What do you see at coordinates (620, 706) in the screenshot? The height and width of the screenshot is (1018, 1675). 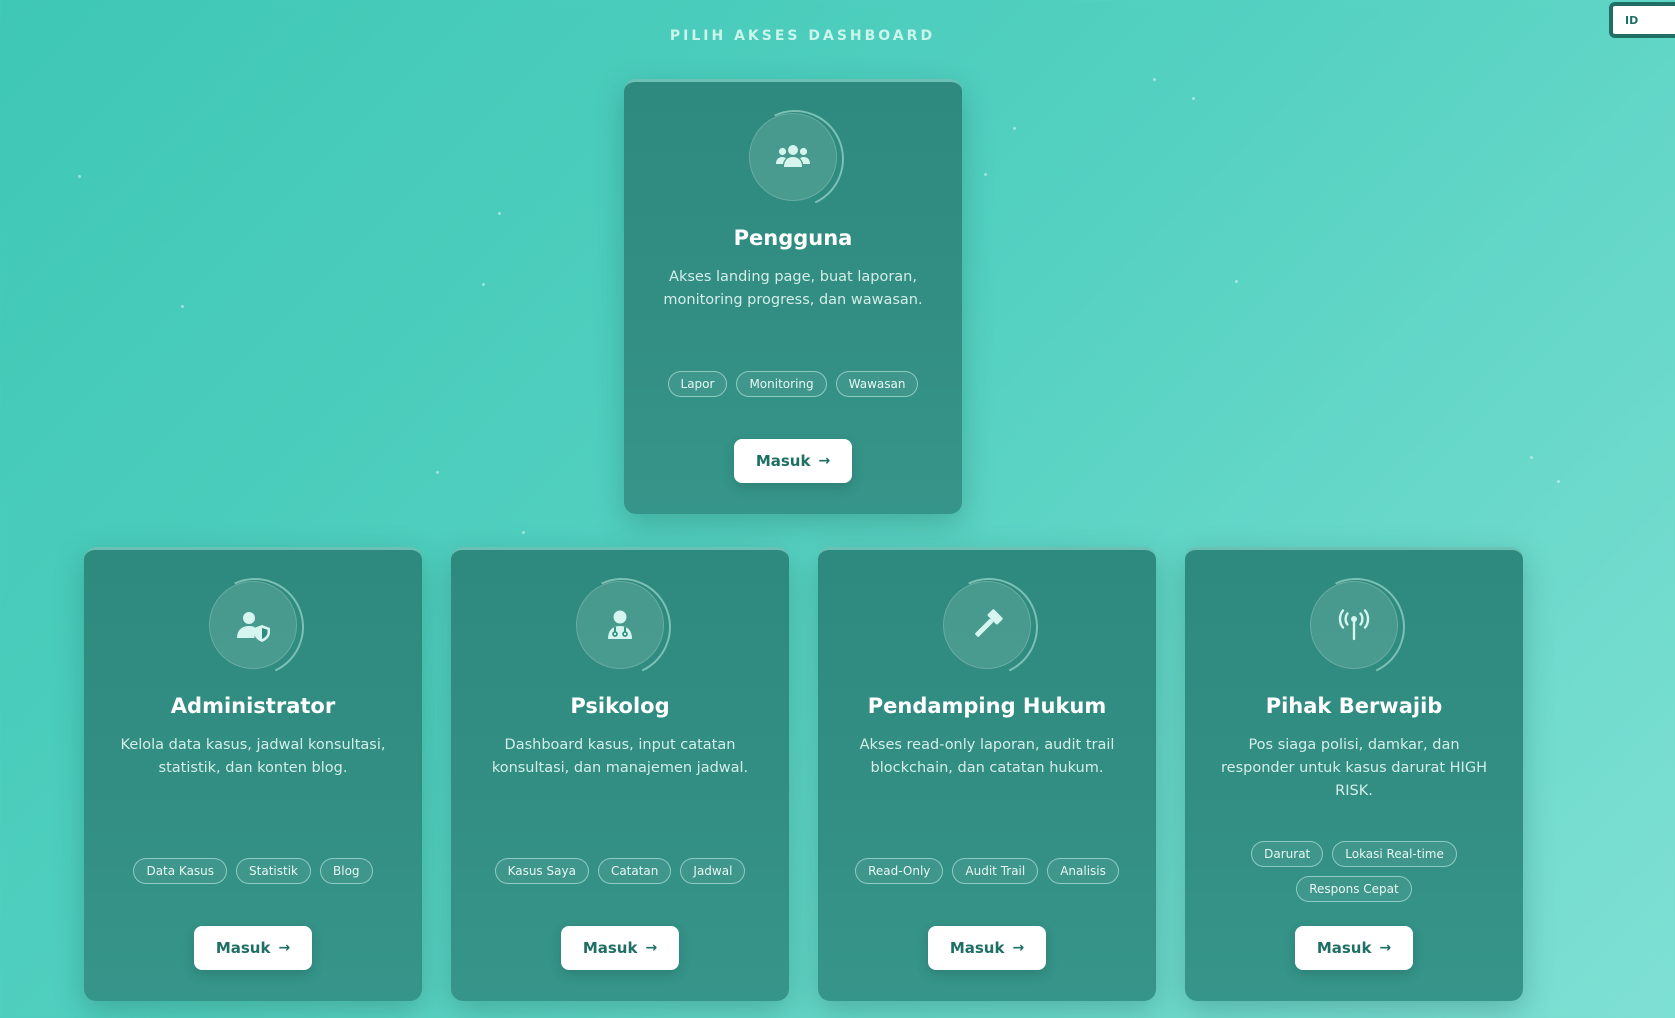 I see `card-title: Psikolog` at bounding box center [620, 706].